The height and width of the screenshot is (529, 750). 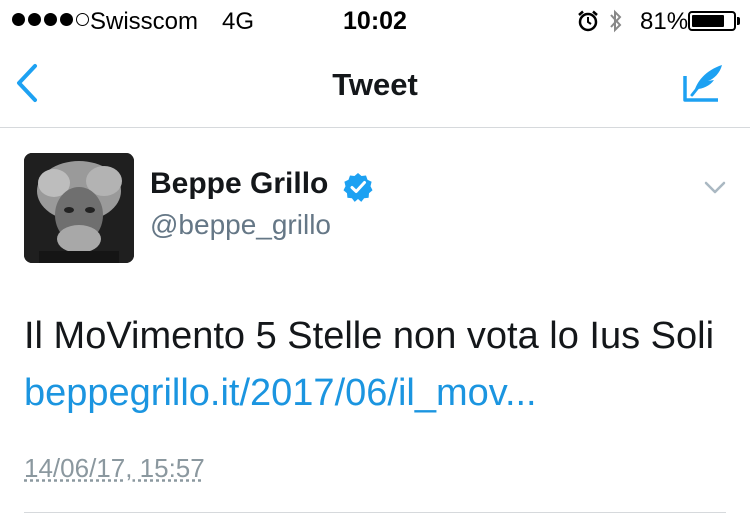 What do you see at coordinates (114, 468) in the screenshot?
I see `tweet-timestamp: 14/06/17, 15:57` at bounding box center [114, 468].